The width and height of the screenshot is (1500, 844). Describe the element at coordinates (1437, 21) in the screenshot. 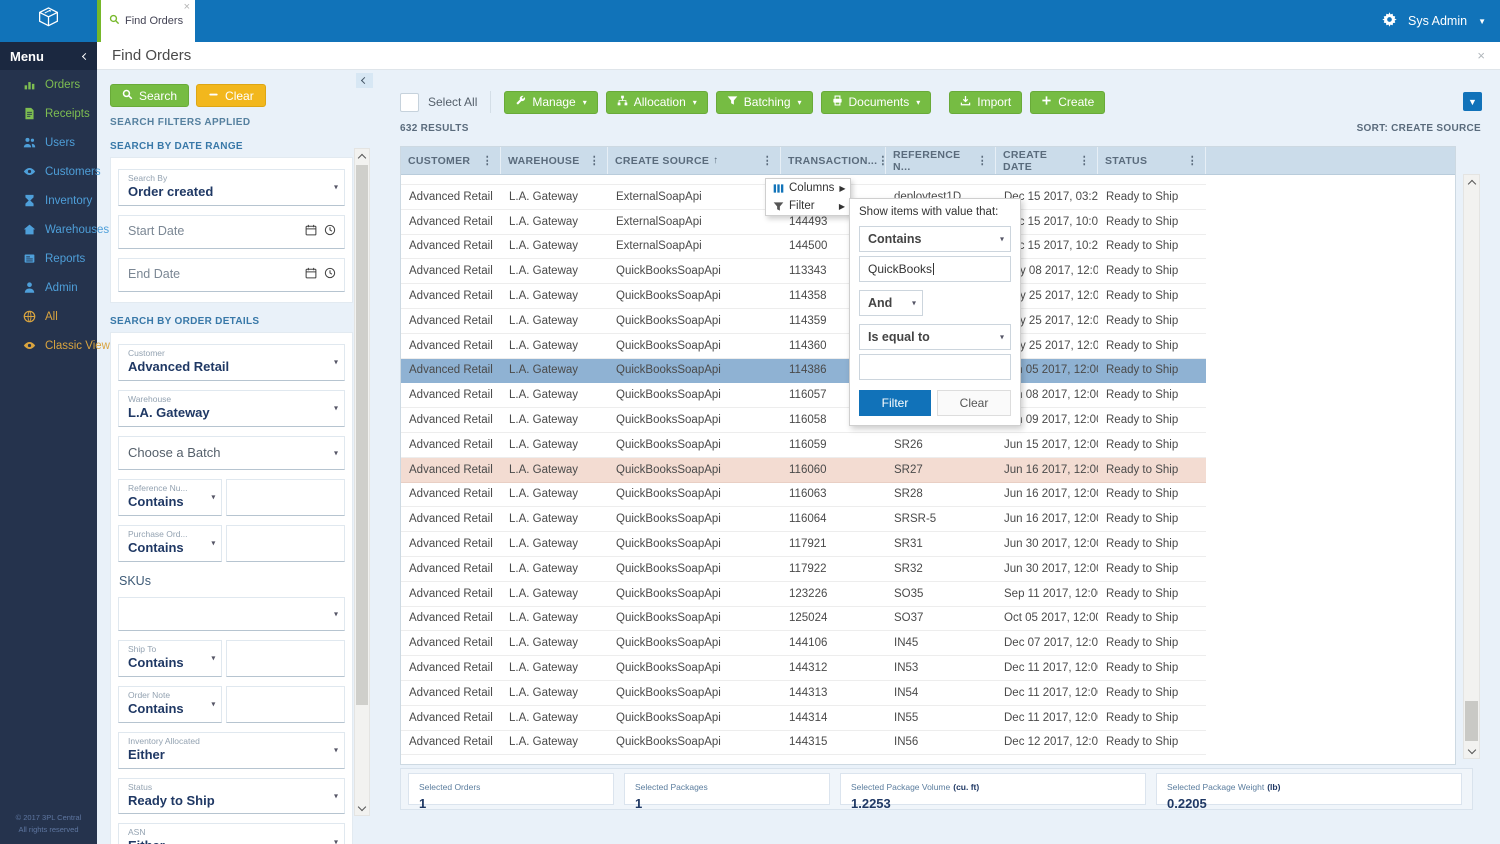

I see `user-menu: Sys Admin` at that location.